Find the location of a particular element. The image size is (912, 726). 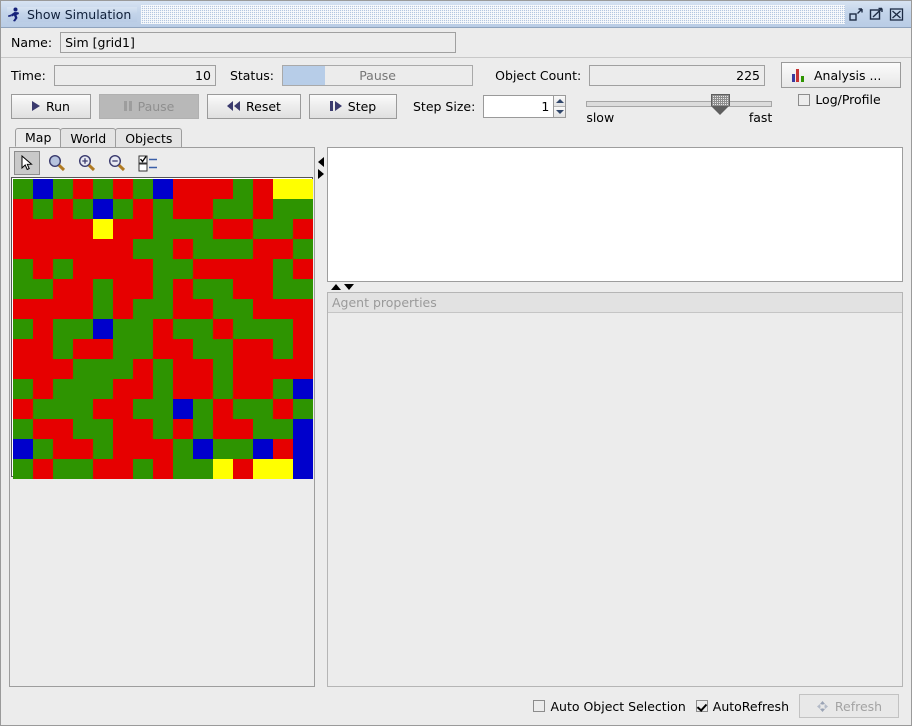

close-icon is located at coordinates (896, 14).